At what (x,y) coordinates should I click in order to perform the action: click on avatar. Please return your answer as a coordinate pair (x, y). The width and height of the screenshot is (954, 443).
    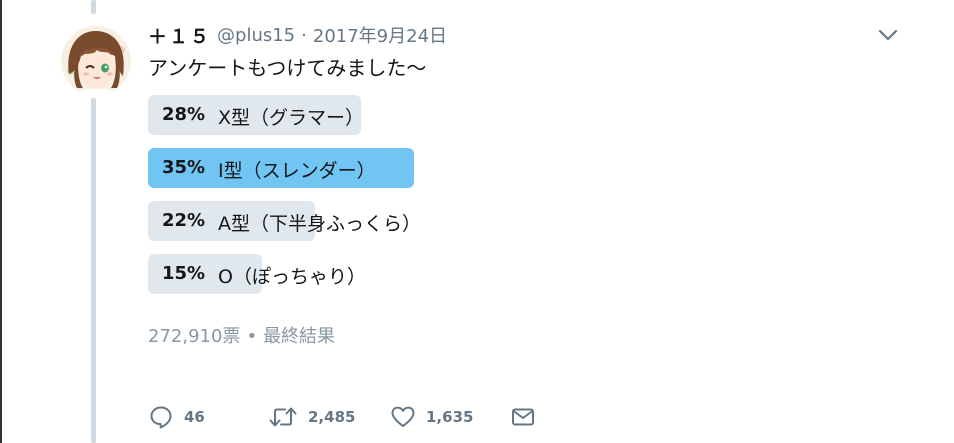
    Looking at the image, I should click on (96, 61).